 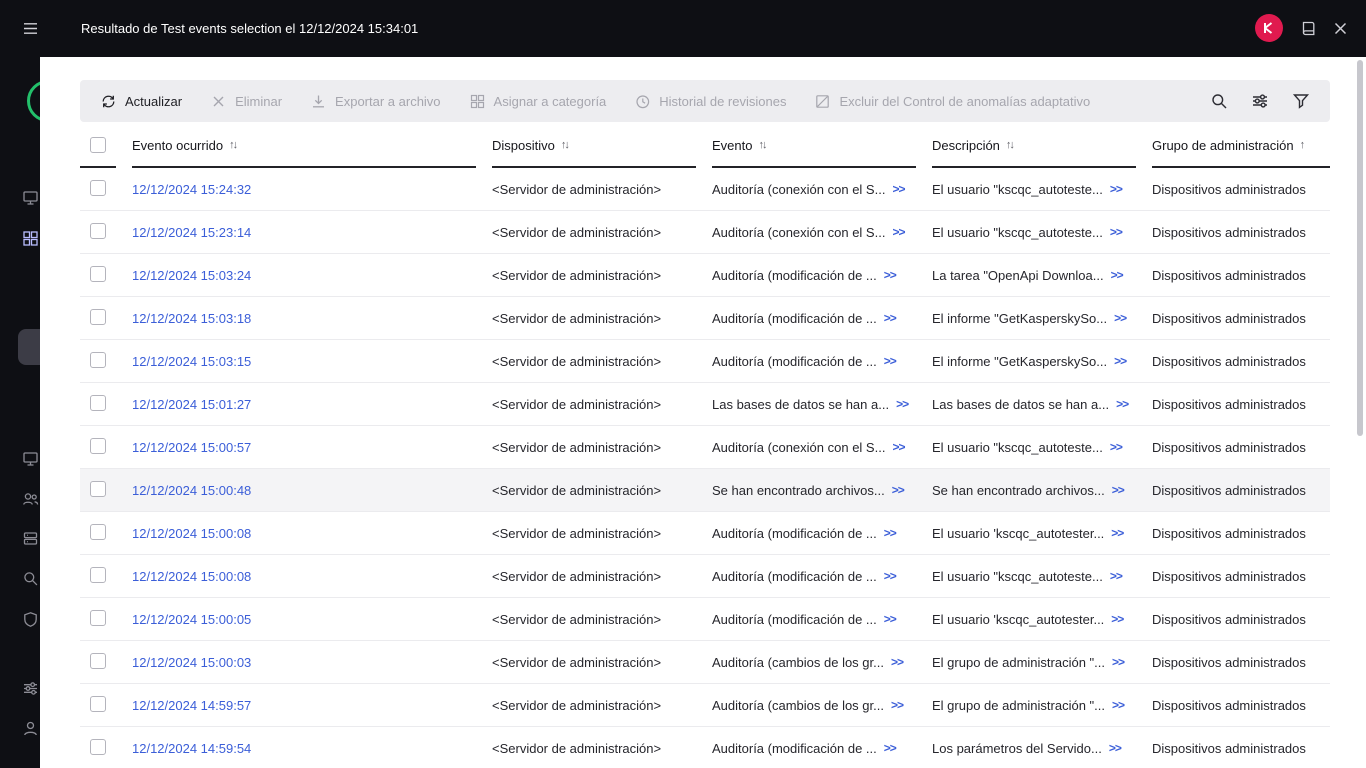 I want to click on users-icon, so click(x=30, y=498).